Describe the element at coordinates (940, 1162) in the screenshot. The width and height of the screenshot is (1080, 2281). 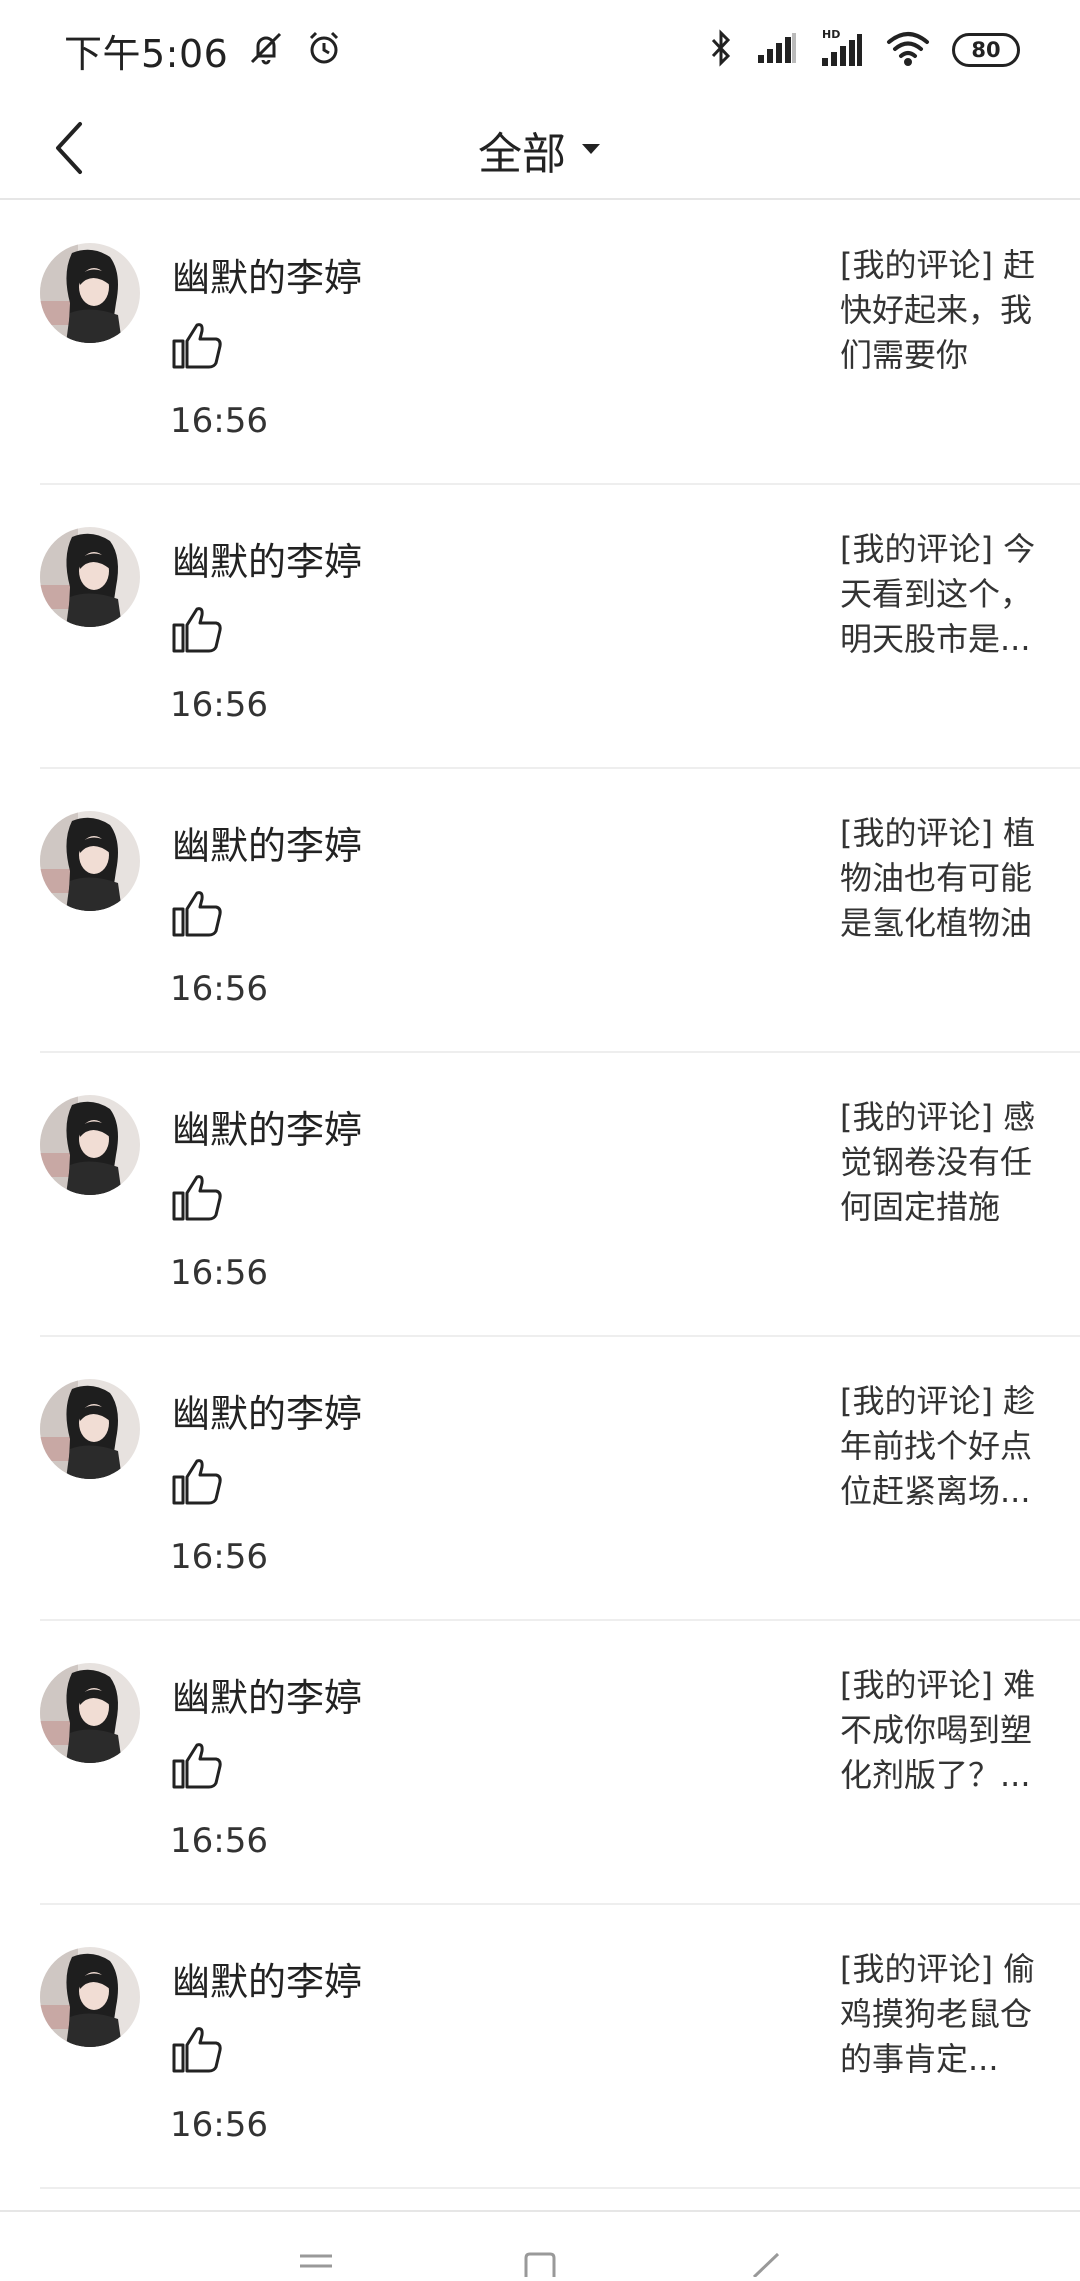
I see `comment-preview: [我的评论] 感觉钢卷没有任何固定措施` at that location.